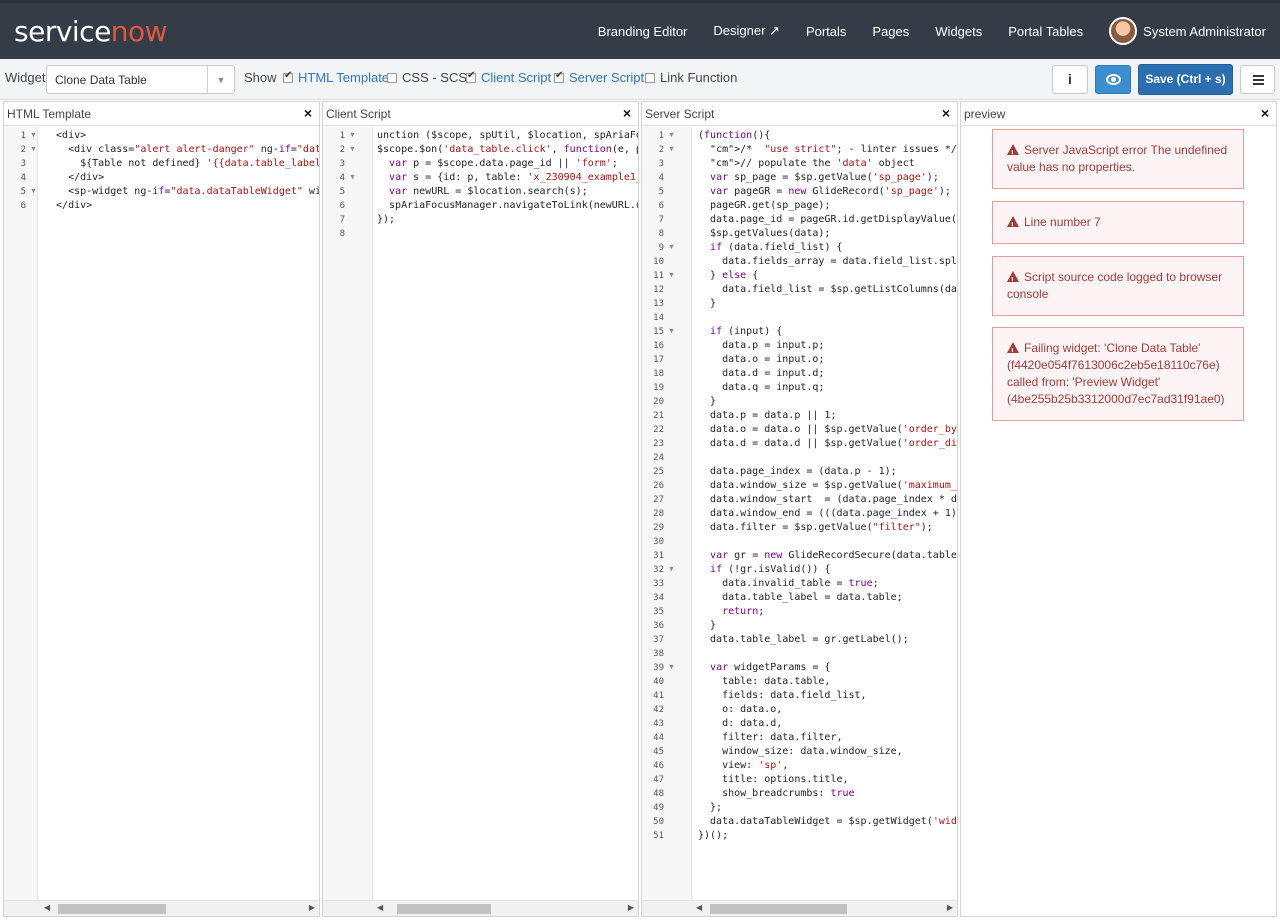  What do you see at coordinates (516, 77) in the screenshot?
I see `client-script-toggle-label: Client Script` at bounding box center [516, 77].